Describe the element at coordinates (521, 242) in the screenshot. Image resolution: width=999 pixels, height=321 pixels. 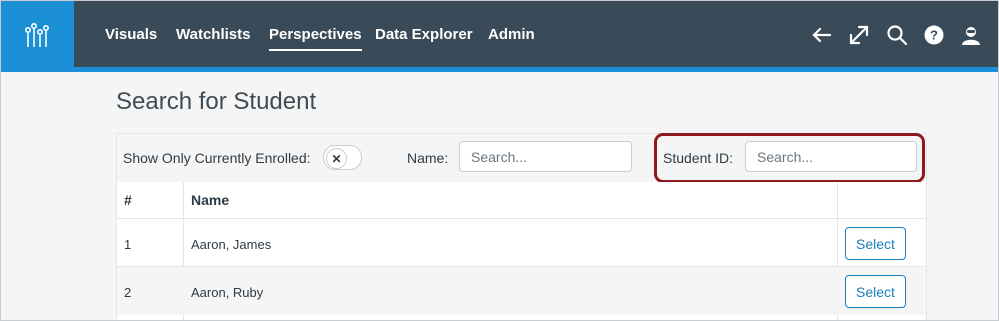
I see `table-row: 1 Aaron, James Select` at that location.